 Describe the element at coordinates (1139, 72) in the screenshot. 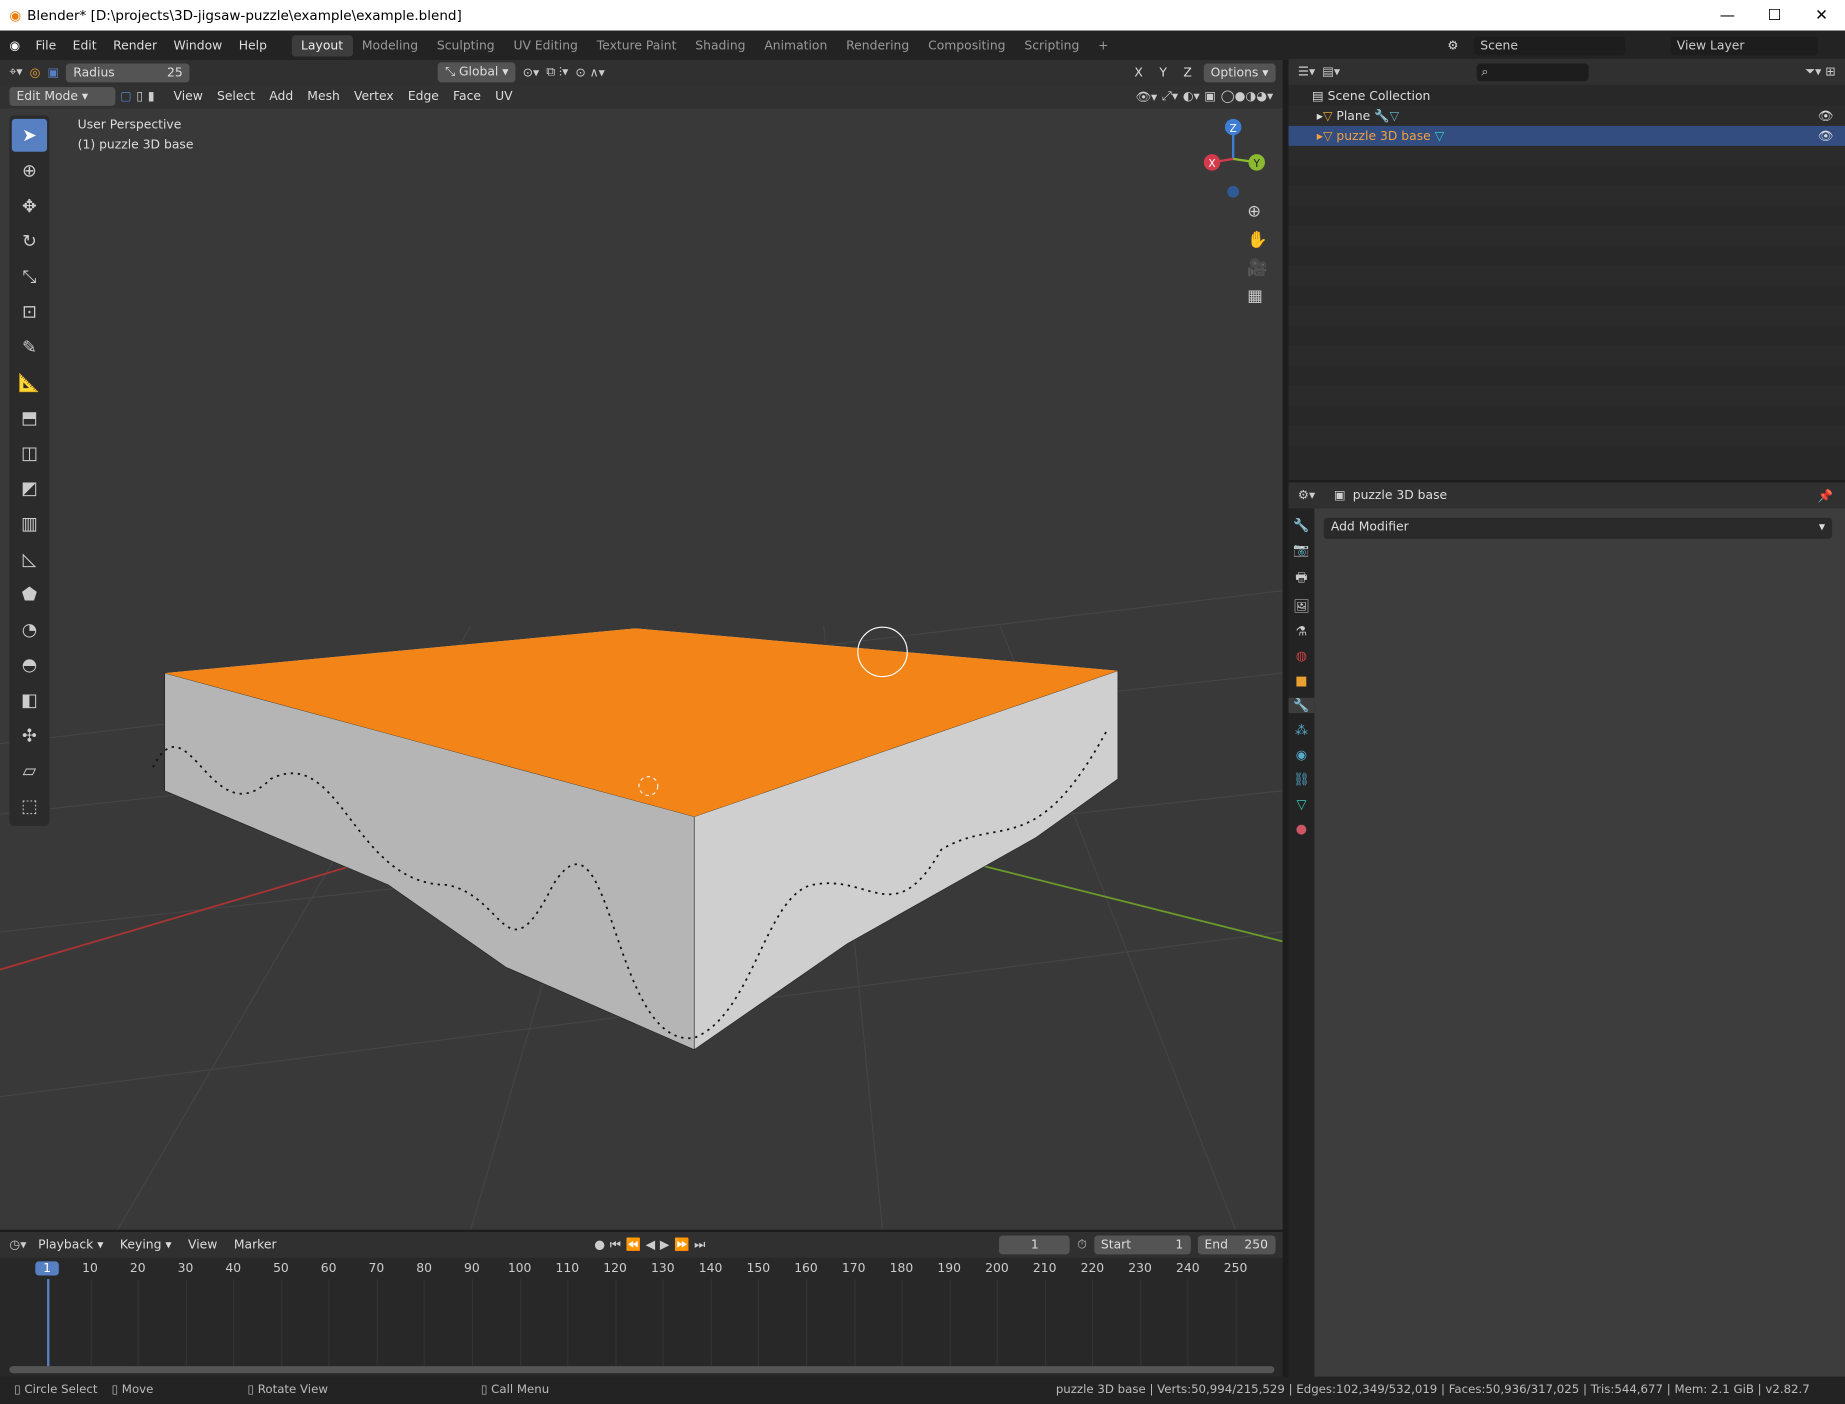

I see `axis-x-toggle: X` at that location.